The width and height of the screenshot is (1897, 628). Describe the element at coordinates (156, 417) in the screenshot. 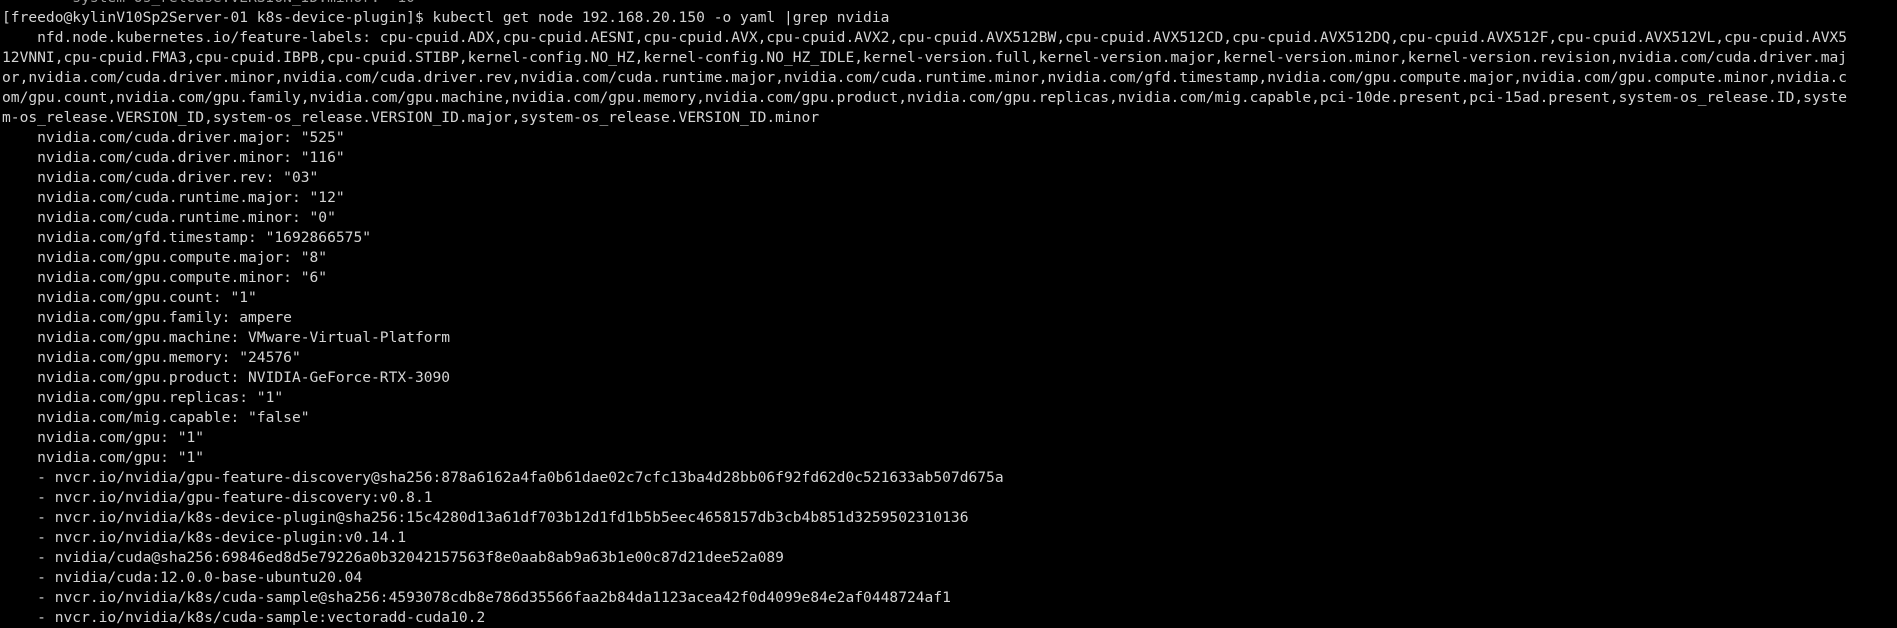

I see `output-line: nvidia.com/mig.capable: "false"` at that location.